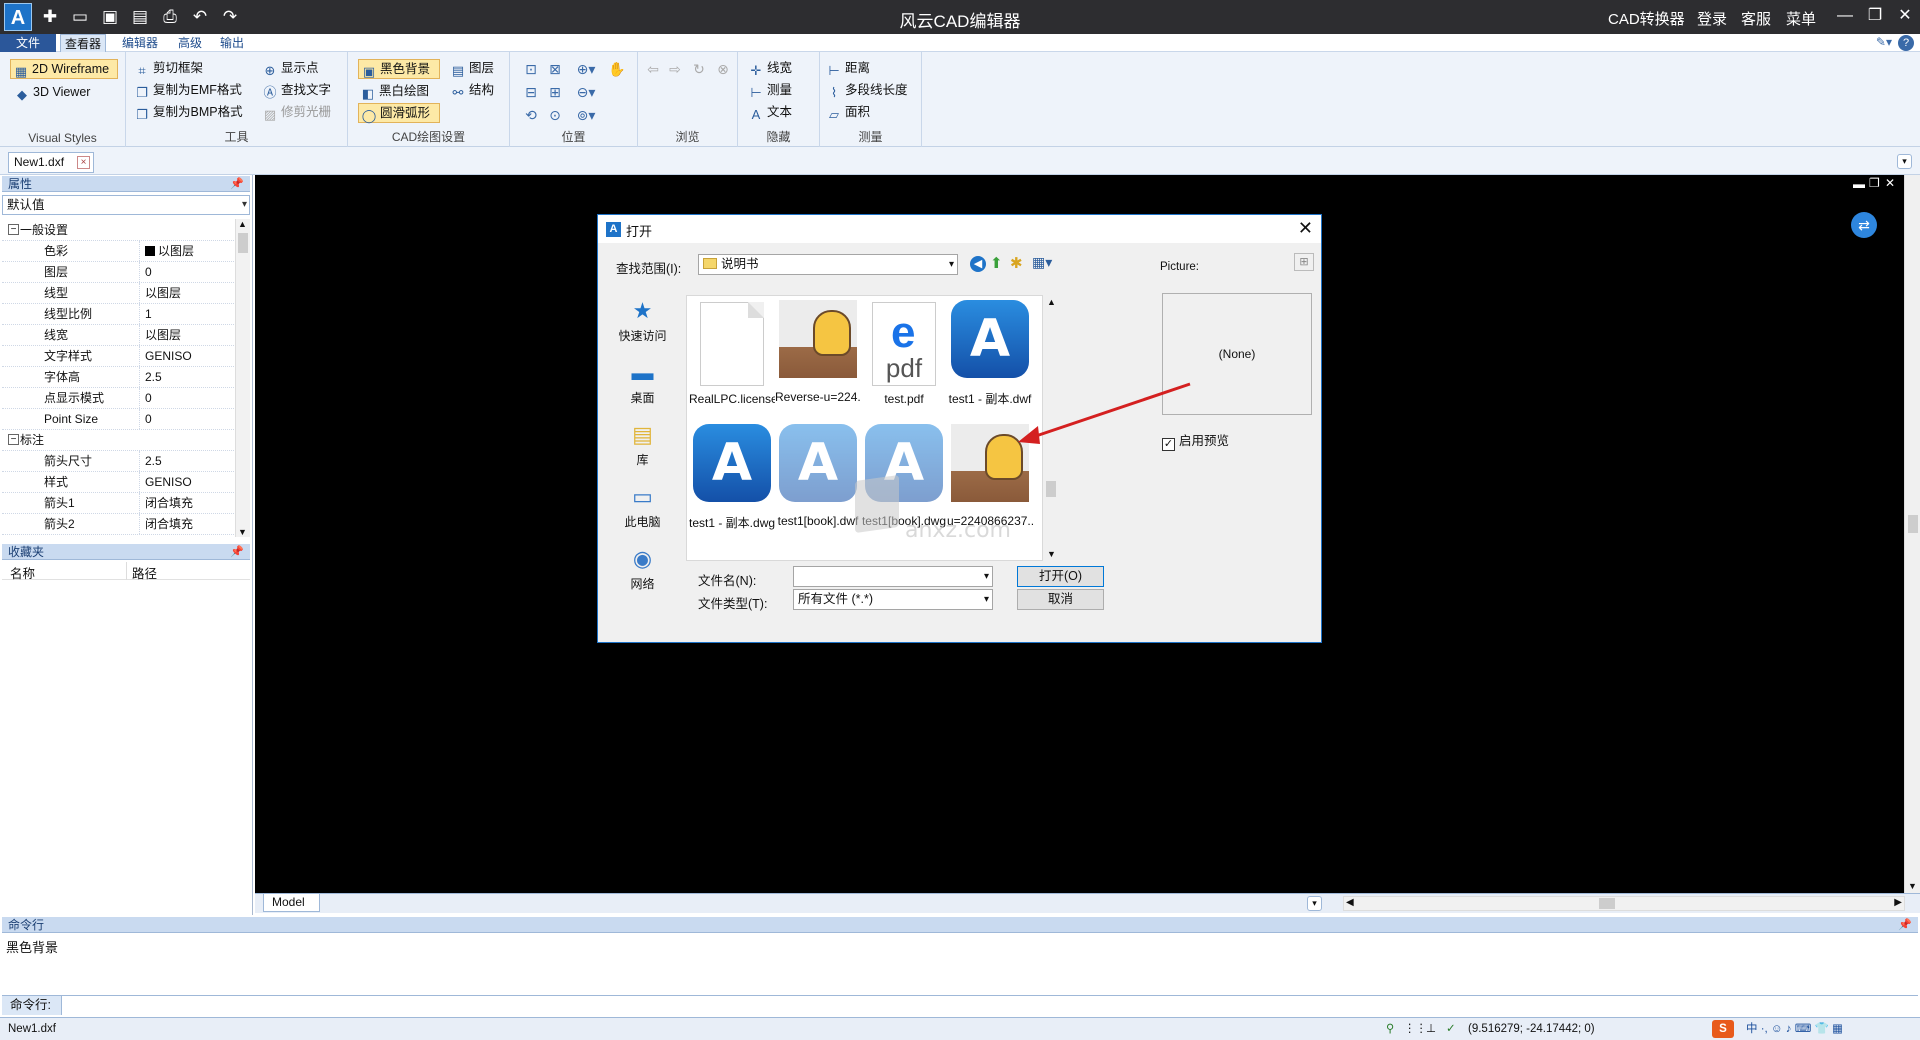 Image resolution: width=1920 pixels, height=1040 pixels. Describe the element at coordinates (399, 69) in the screenshot. I see `black-background-toggle: ▣ 黑色背景` at that location.